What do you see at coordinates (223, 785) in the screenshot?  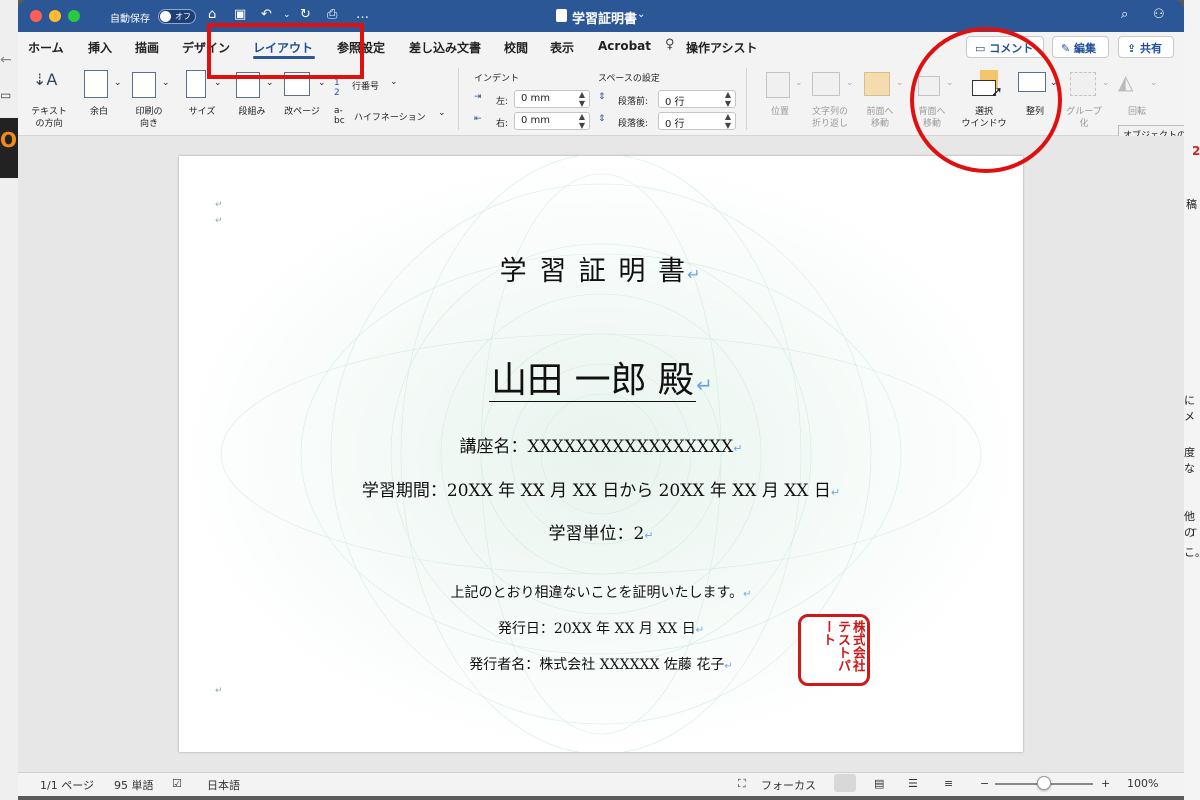 I see `language: 日本語` at bounding box center [223, 785].